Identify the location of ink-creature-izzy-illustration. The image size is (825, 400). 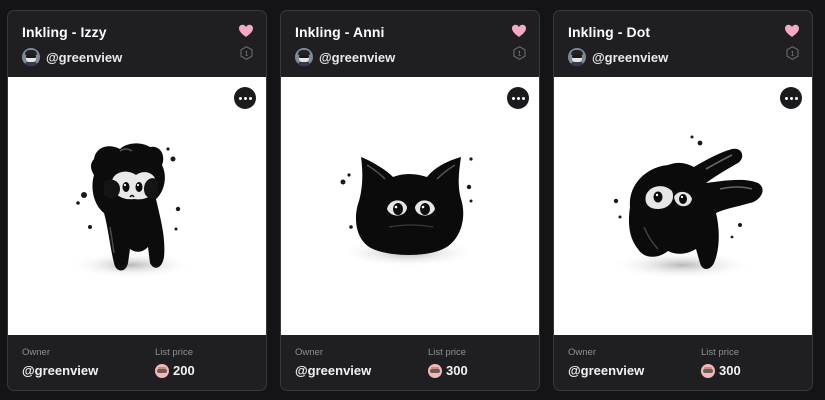
(131, 210).